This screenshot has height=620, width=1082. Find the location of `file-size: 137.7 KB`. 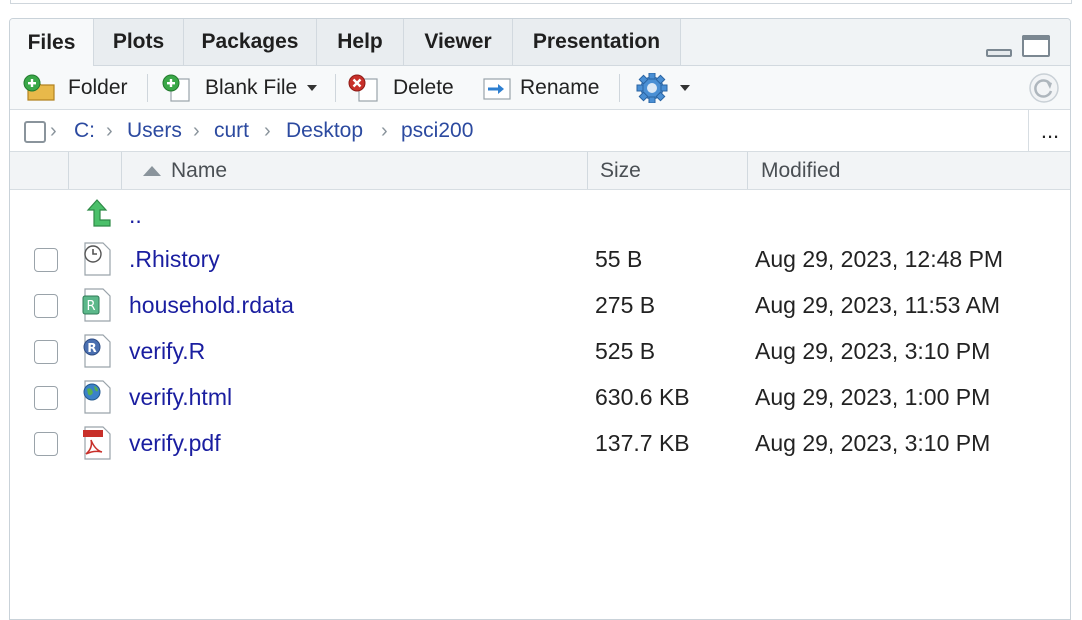

file-size: 137.7 KB is located at coordinates (642, 443).